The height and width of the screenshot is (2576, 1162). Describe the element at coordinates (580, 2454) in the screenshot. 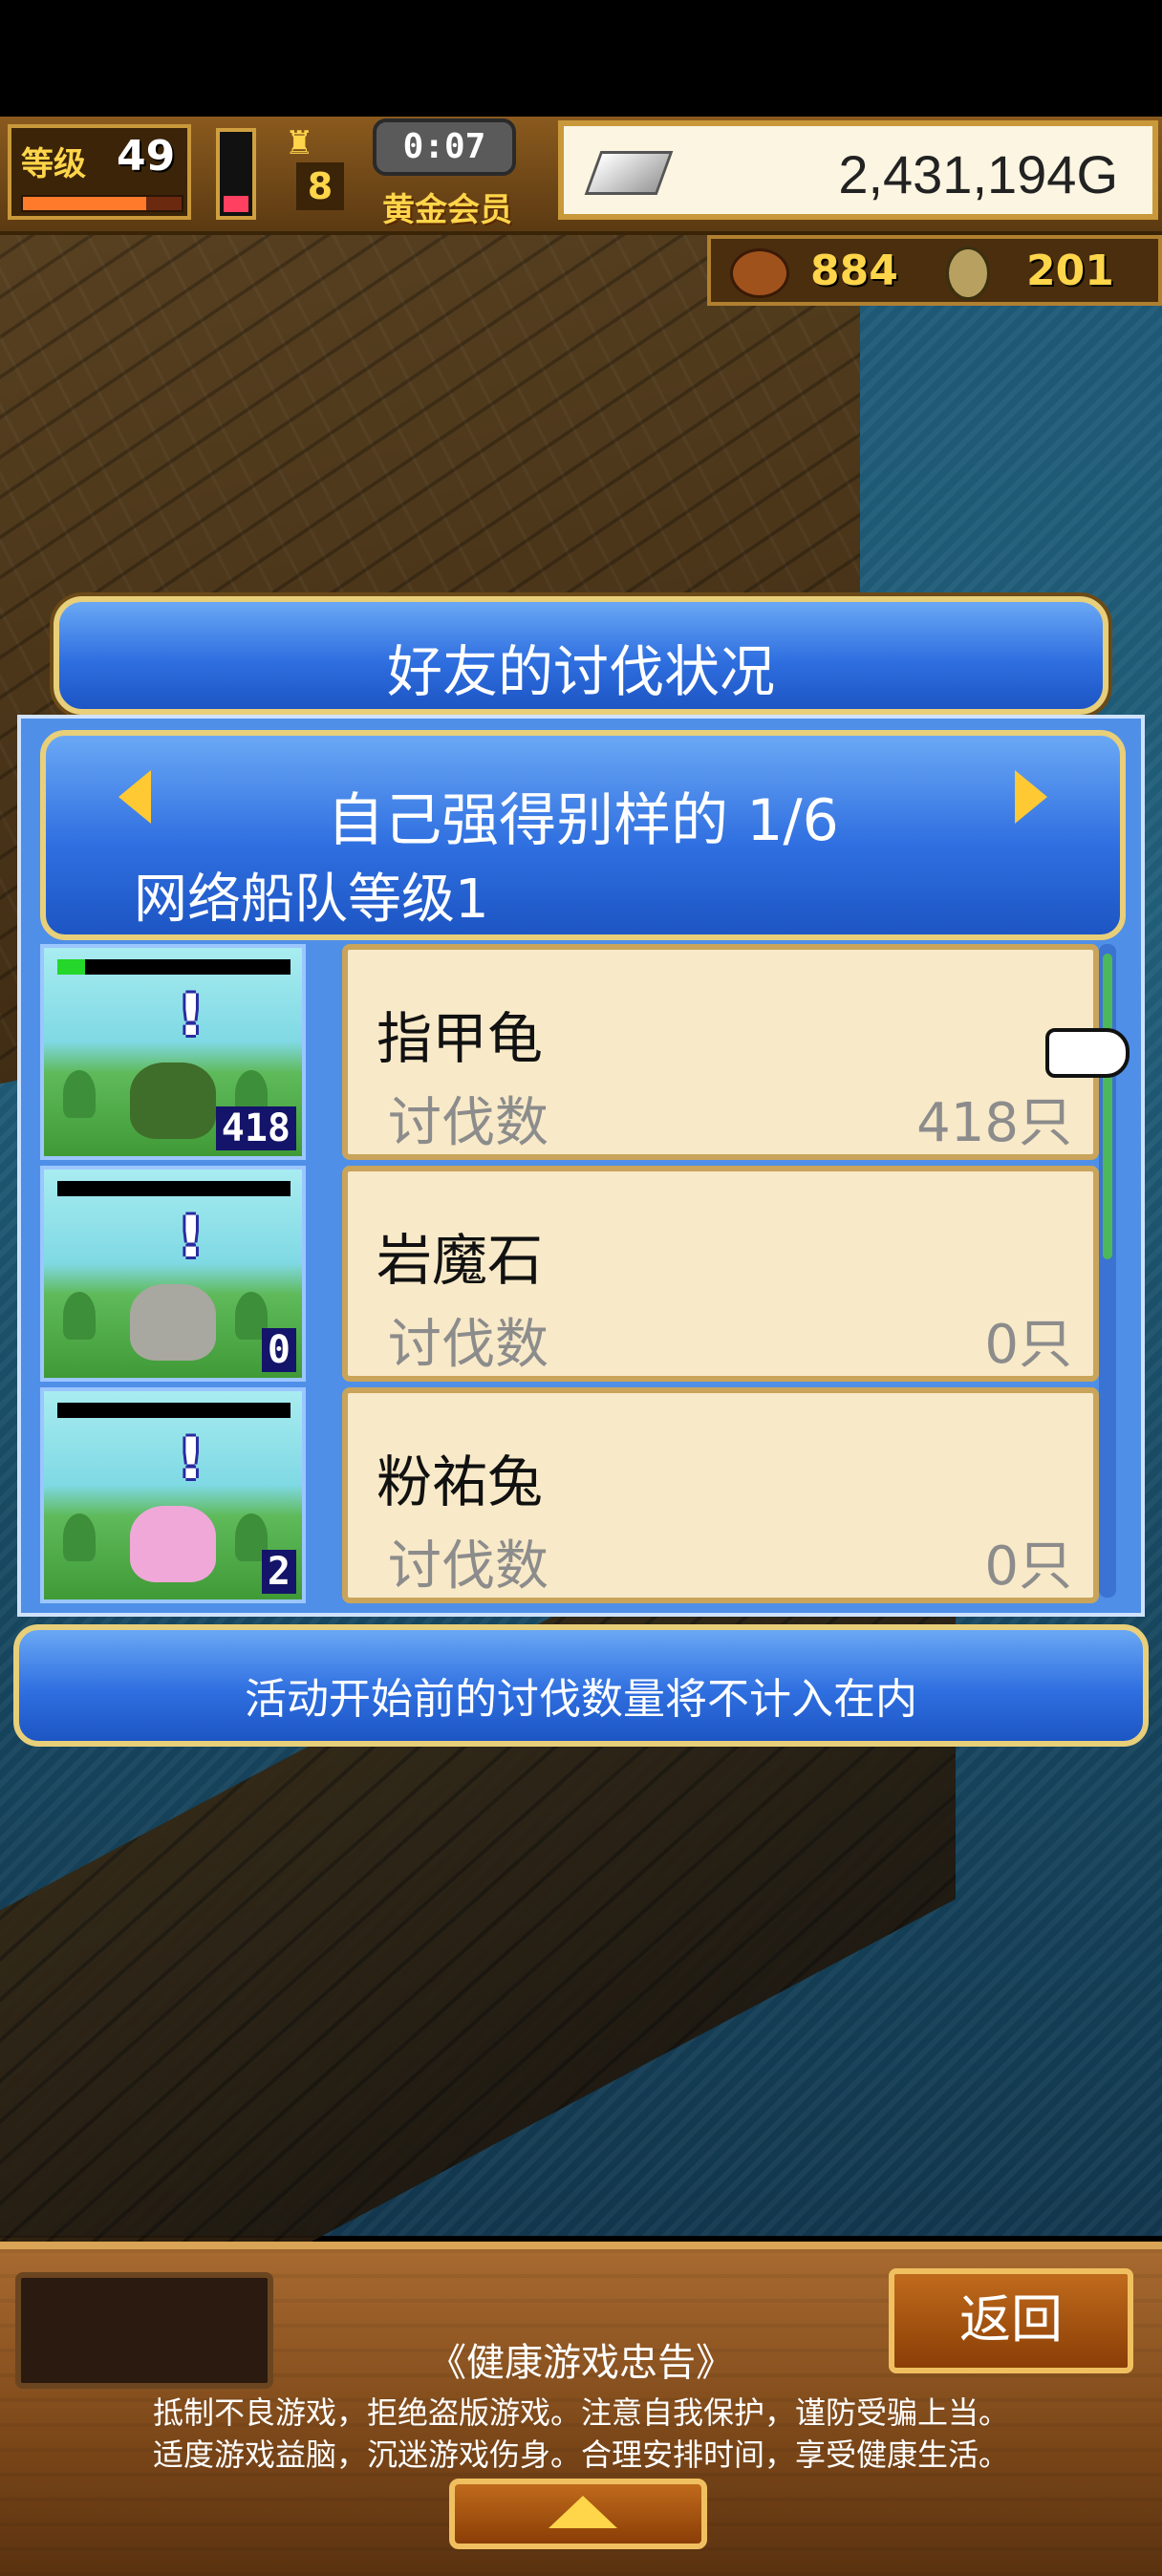

I see `health-advice-line: 适度游戏益脑，沉迷游戏伤身。合理安排时间，享受健康生活。` at that location.